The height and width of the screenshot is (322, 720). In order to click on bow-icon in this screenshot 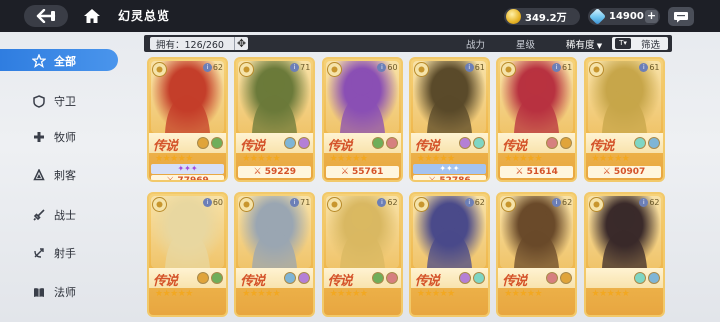, I will do `click(39, 253)`.